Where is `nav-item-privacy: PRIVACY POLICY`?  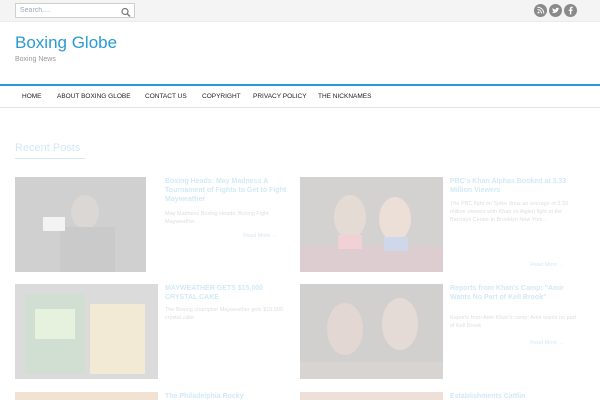 nav-item-privacy: PRIVACY POLICY is located at coordinates (280, 96).